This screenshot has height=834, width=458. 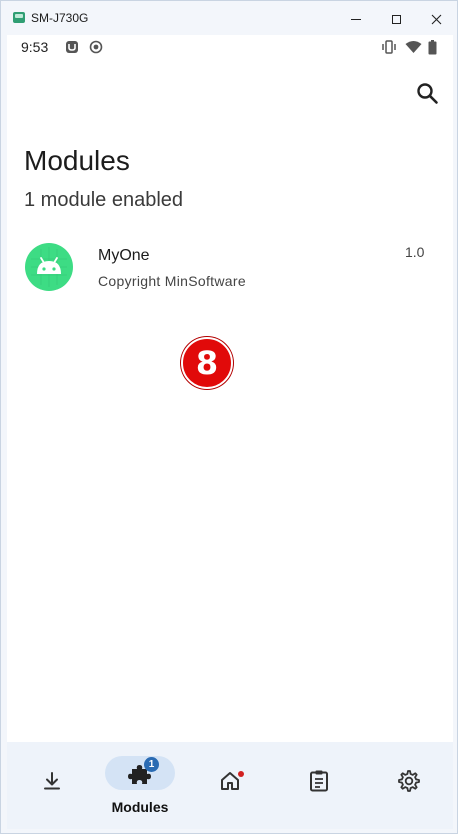 I want to click on nav-item-logs, so click(x=319, y=785).